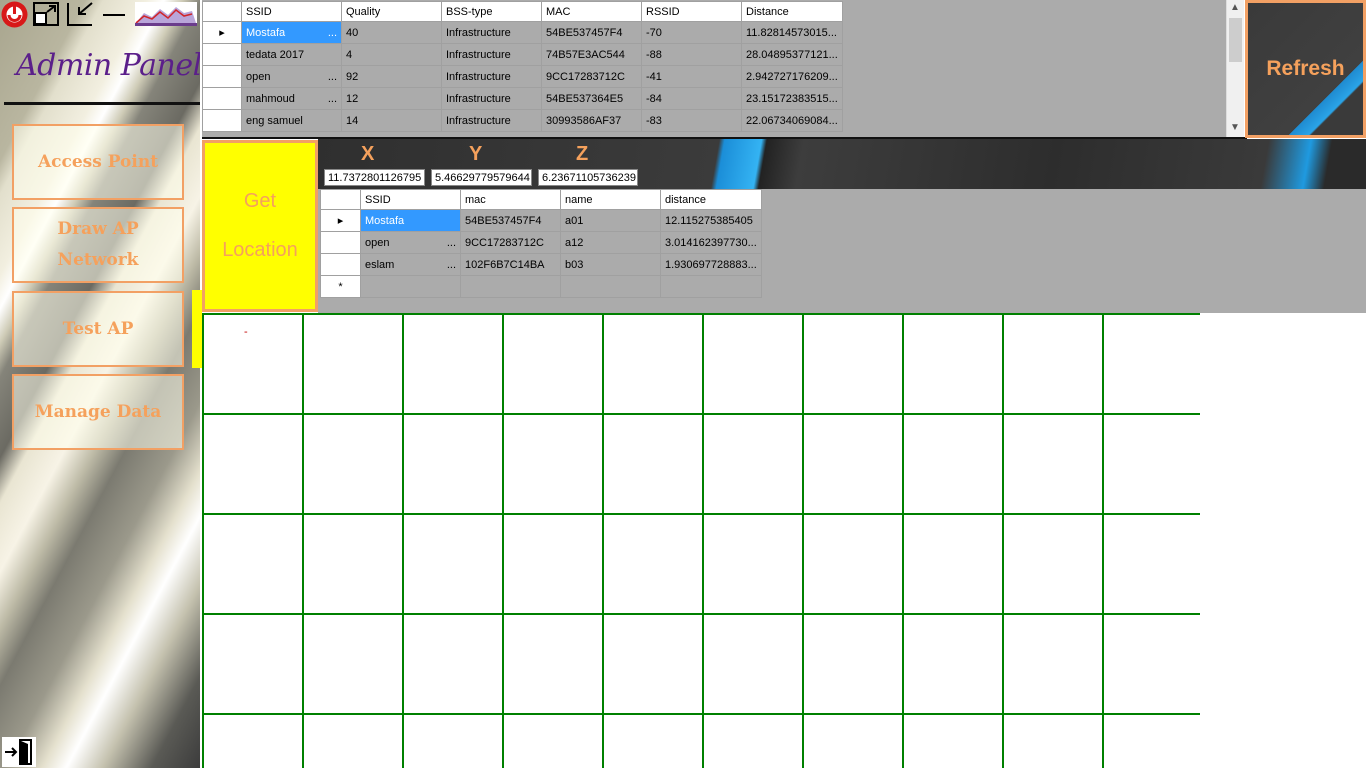 Image resolution: width=1366 pixels, height=768 pixels. Describe the element at coordinates (610, 264) in the screenshot. I see `name-cell: b03` at that location.